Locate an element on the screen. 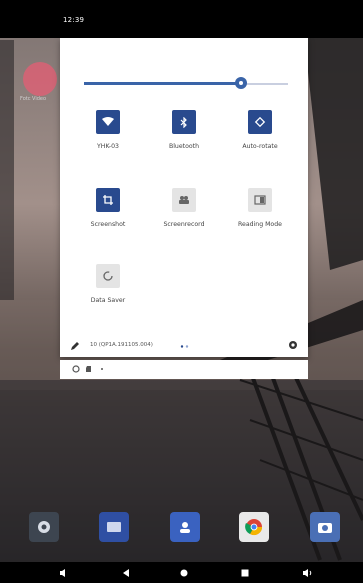 The width and height of the screenshot is (363, 583). screenrecord-icon is located at coordinates (184, 200).